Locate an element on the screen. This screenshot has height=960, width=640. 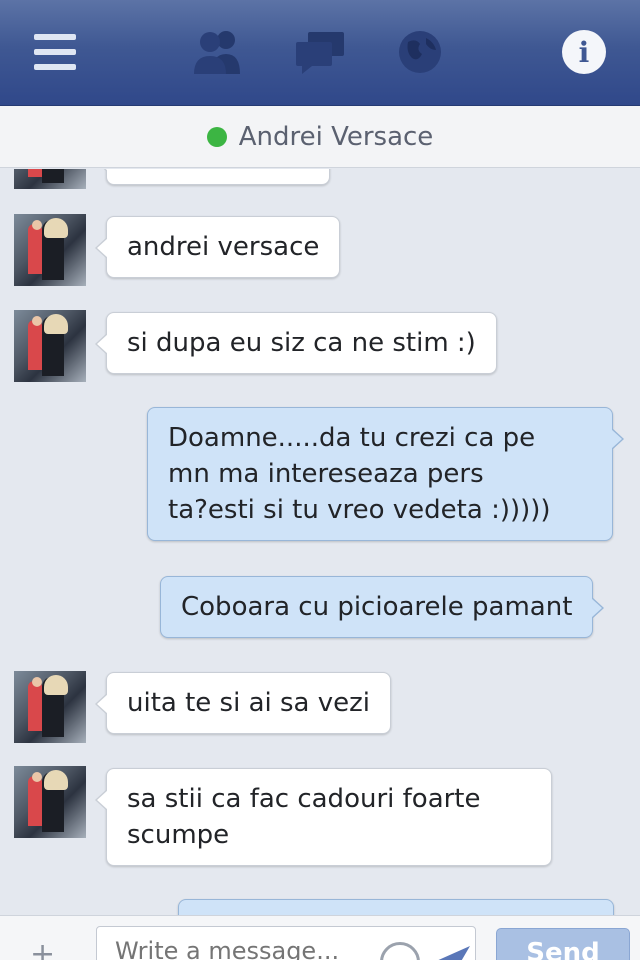
attach-icon: + is located at coordinates (45, 950).